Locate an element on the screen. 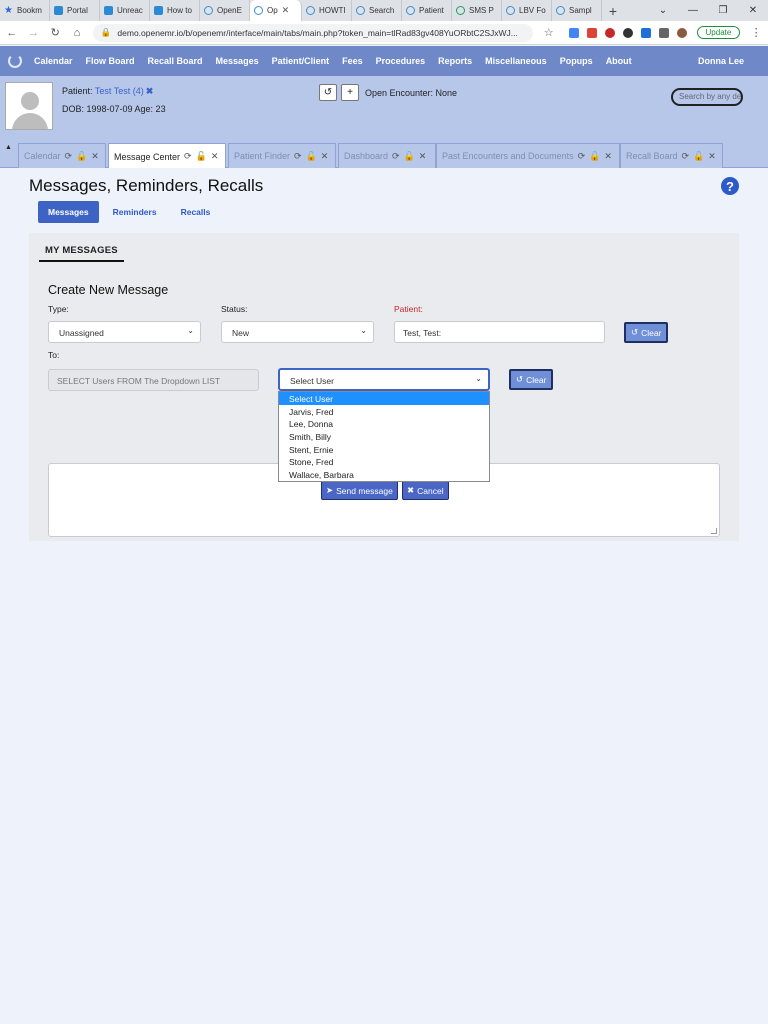 This screenshot has width=768, height=1024. nav-fees: Fees is located at coordinates (352, 61).